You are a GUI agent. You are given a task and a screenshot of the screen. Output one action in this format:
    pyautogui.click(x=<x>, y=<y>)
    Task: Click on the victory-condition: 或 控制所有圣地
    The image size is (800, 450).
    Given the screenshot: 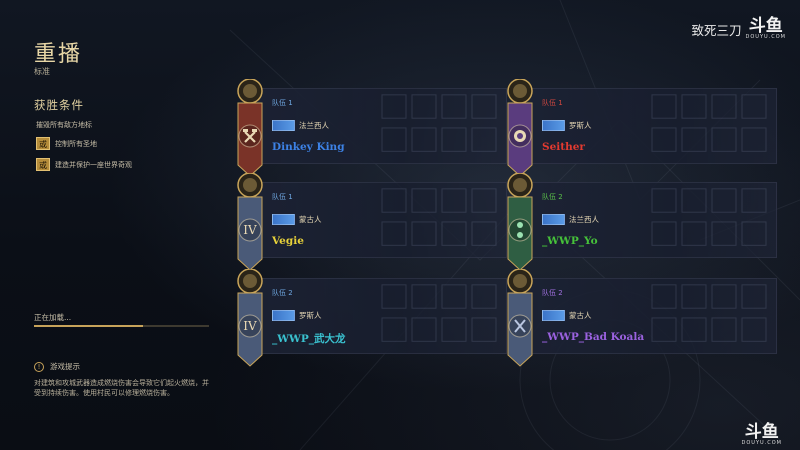 What is the action you would take?
    pyautogui.click(x=66, y=143)
    